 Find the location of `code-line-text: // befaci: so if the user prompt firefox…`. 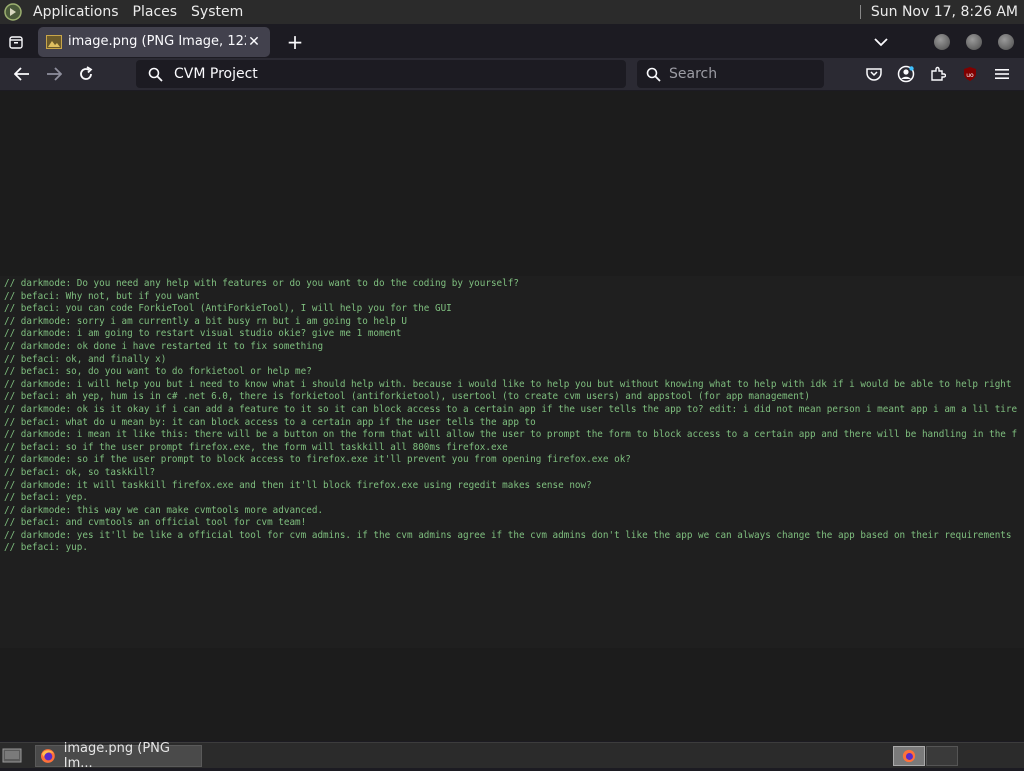

code-line-text: // befaci: so if the user prompt firefox… is located at coordinates (256, 447).